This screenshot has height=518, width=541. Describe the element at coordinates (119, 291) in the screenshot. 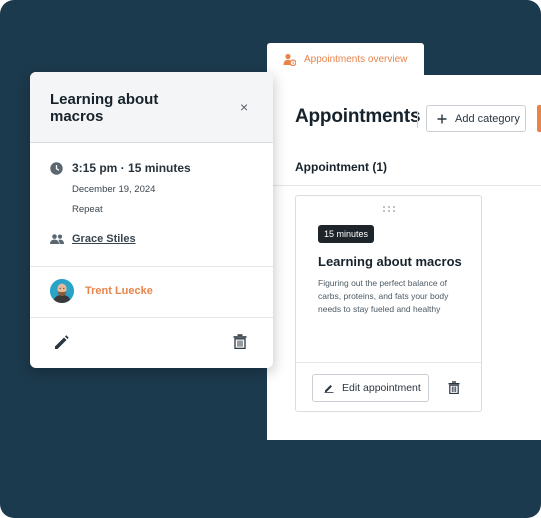

I see `owner-name: Trent Luecke` at that location.